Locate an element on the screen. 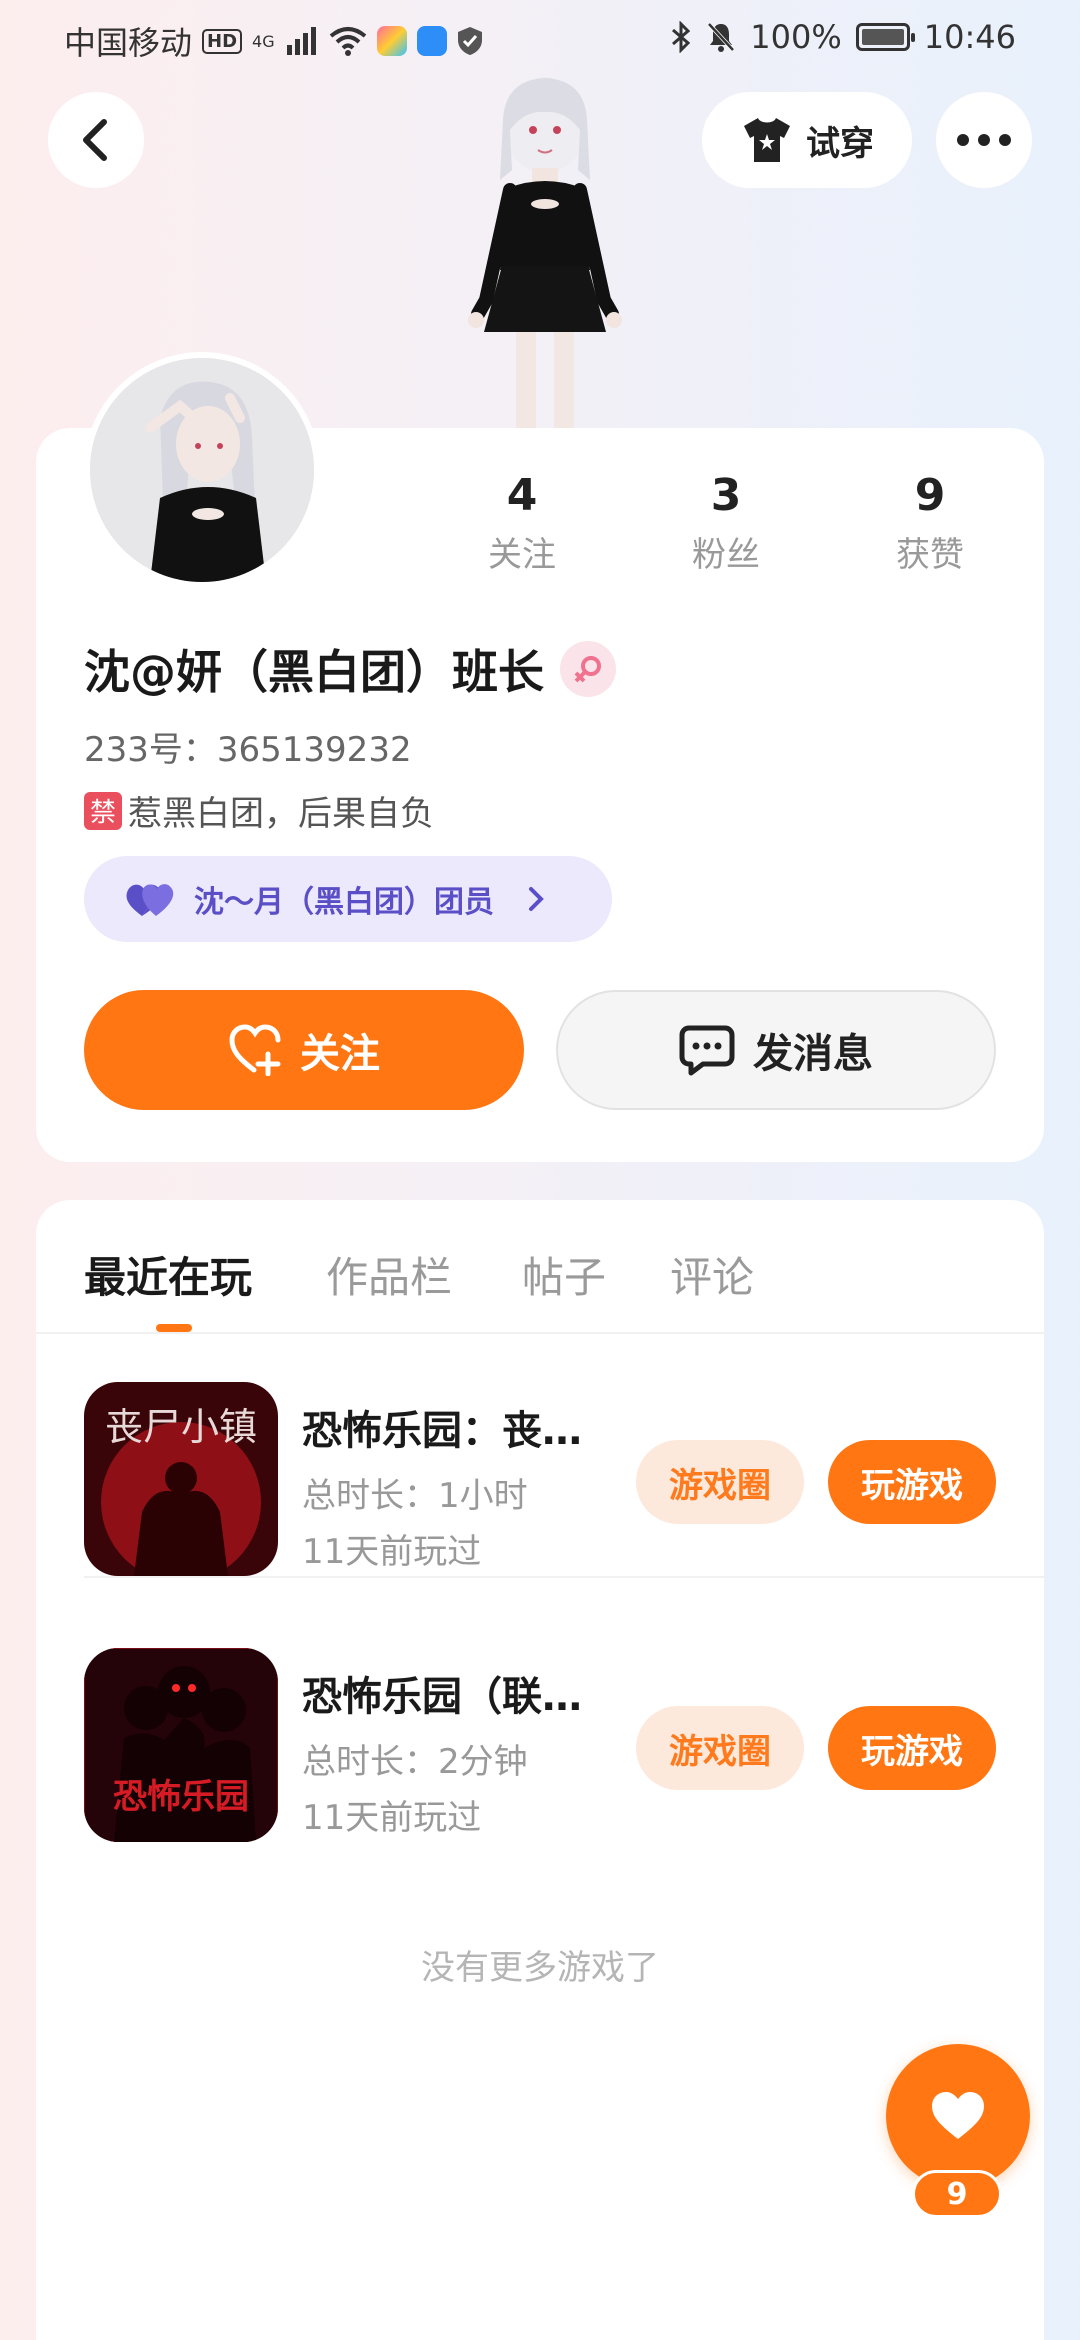 The width and height of the screenshot is (1080, 2340). app-notification-icon is located at coordinates (391, 41).